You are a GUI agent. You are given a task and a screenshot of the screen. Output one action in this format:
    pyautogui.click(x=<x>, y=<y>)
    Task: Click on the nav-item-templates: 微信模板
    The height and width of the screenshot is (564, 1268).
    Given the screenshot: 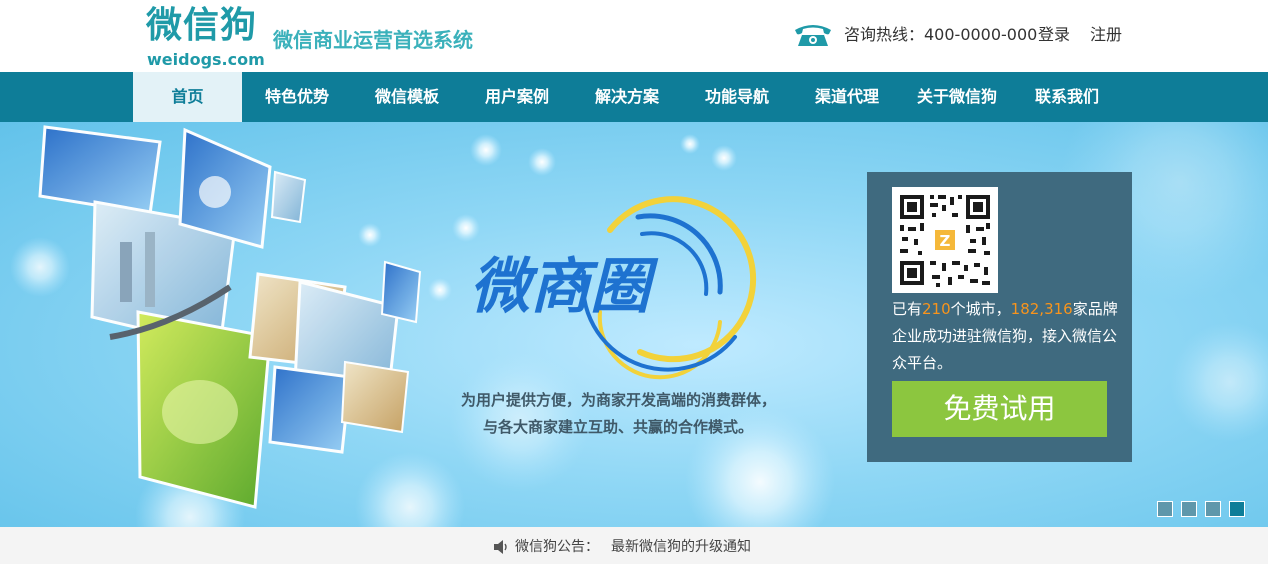 What is the action you would take?
    pyautogui.click(x=407, y=97)
    